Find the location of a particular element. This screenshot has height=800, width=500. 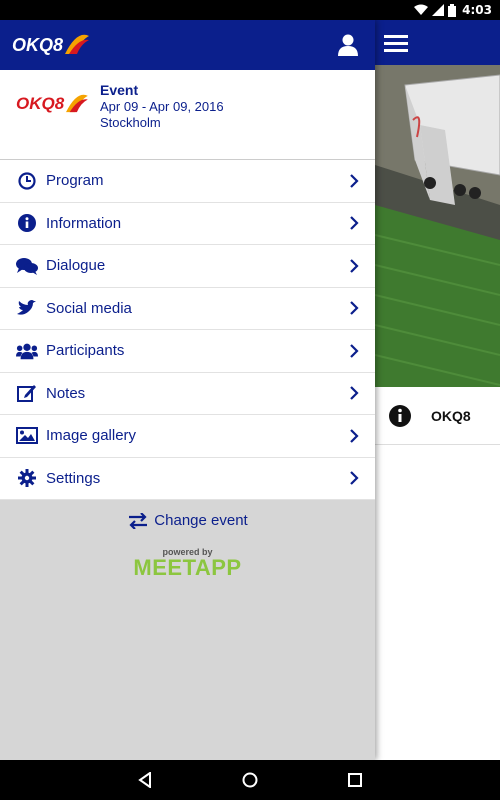

event-details: Event Apr 09 - Apr 09, 2016 Stockholm is located at coordinates (162, 106).